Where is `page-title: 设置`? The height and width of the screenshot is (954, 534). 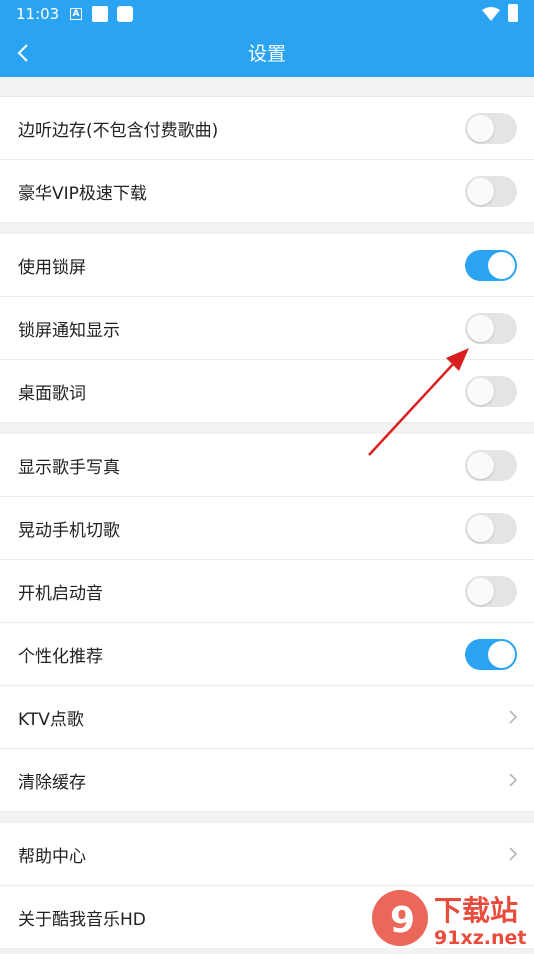 page-title: 设置 is located at coordinates (266, 54).